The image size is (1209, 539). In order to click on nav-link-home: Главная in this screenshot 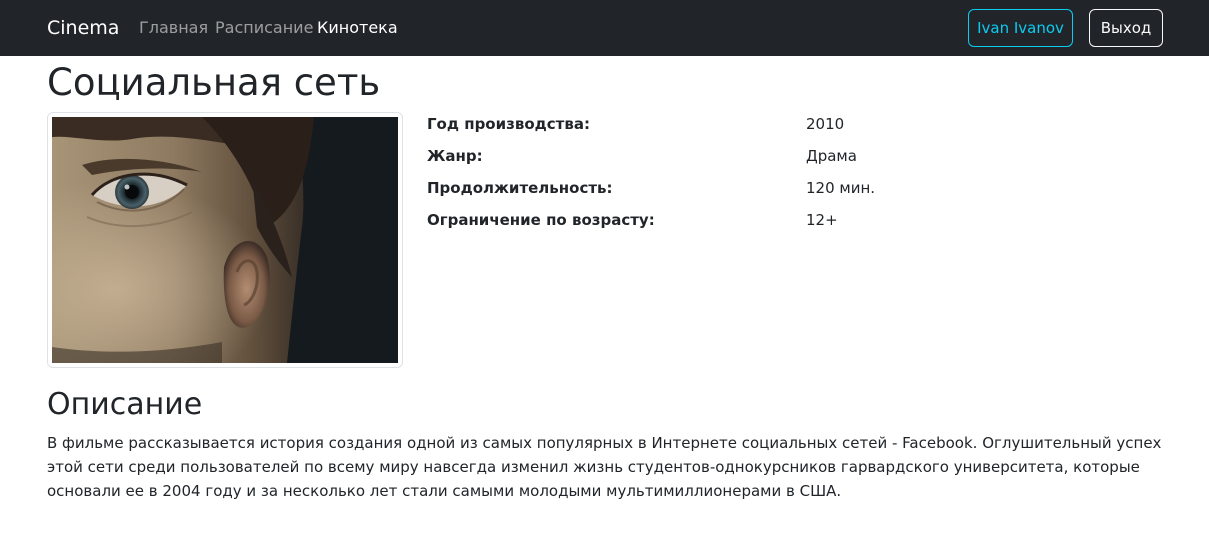, I will do `click(173, 28)`.